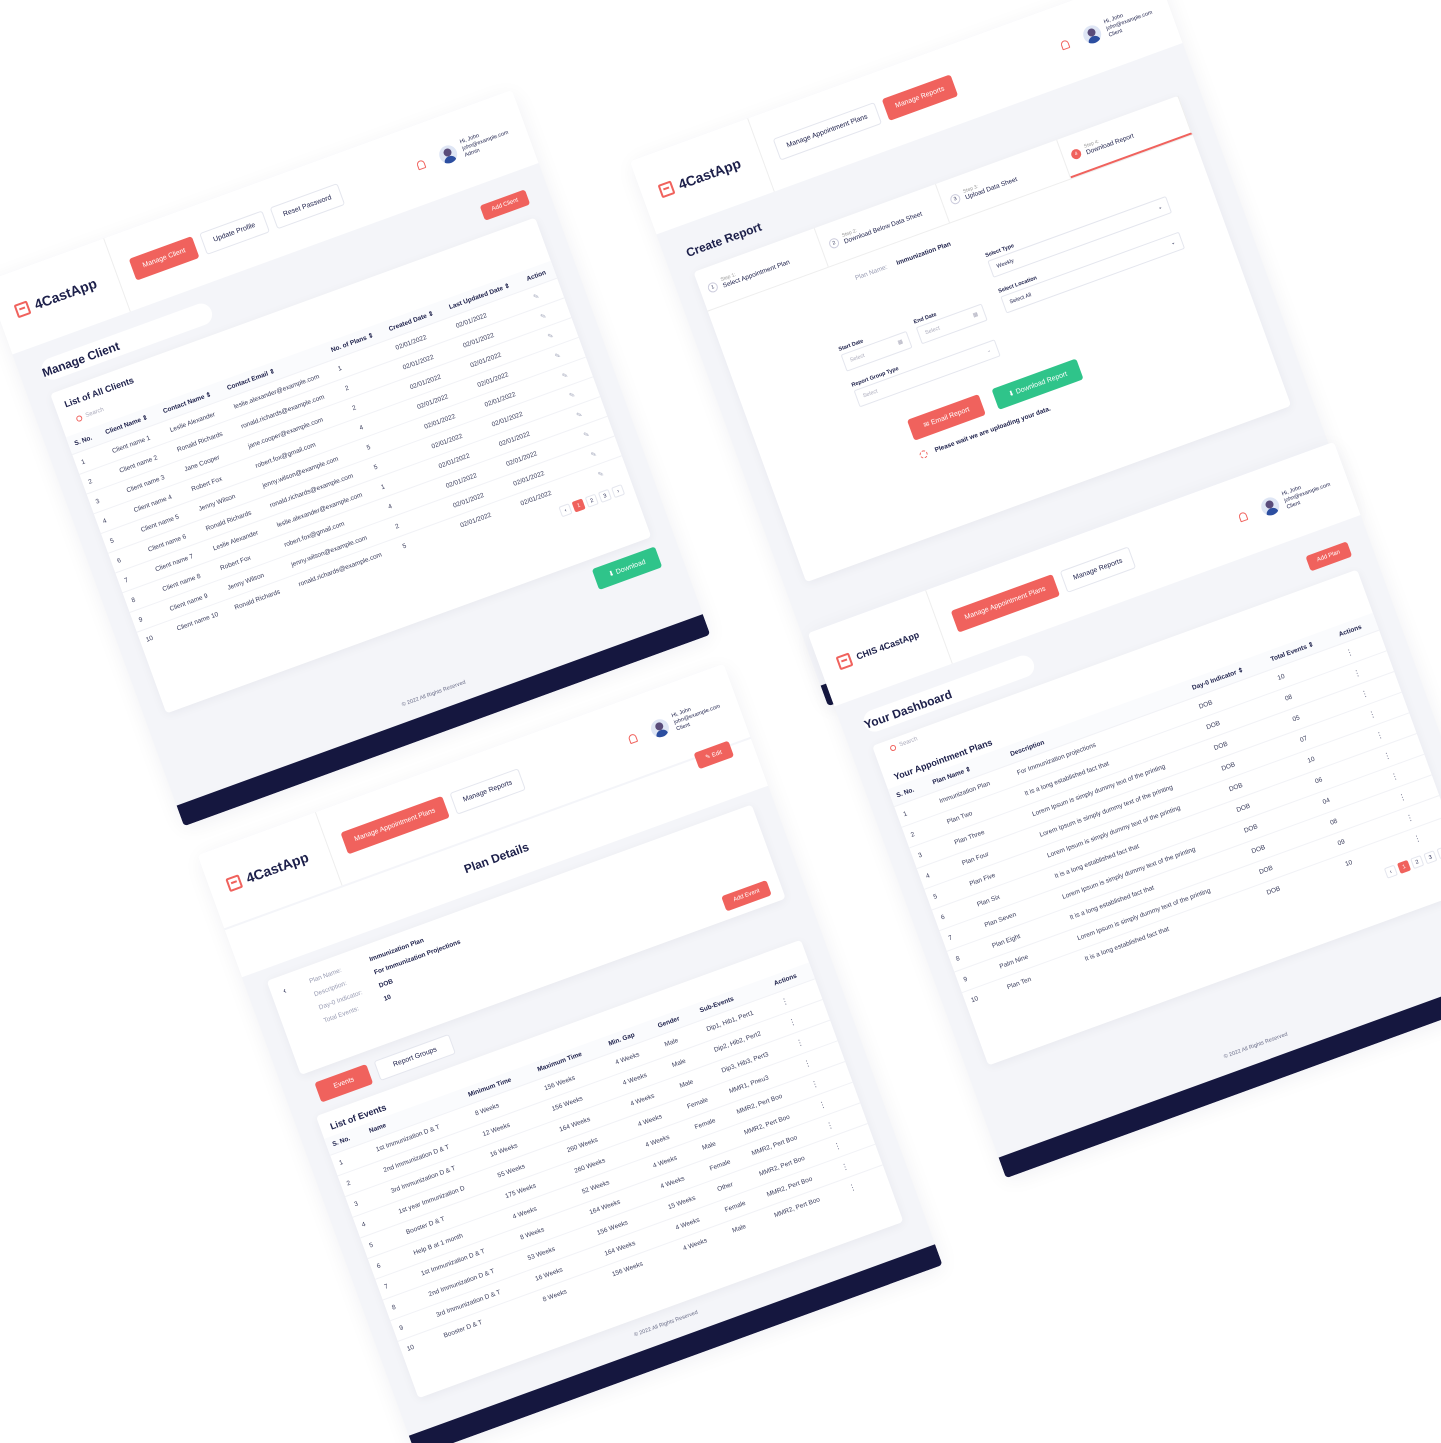 Image resolution: width=1441 pixels, height=1443 pixels. Describe the element at coordinates (1109, 142) in the screenshot. I see `step-text: Step 4: Download Report` at that location.